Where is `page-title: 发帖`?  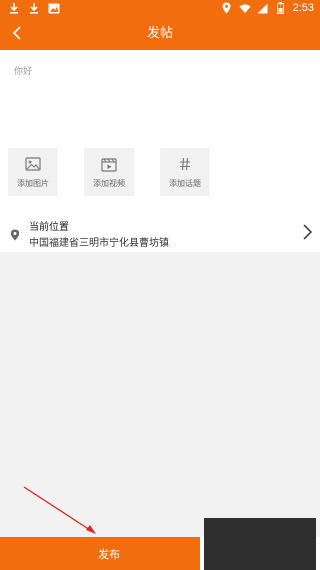
page-title: 发帖 is located at coordinates (159, 33).